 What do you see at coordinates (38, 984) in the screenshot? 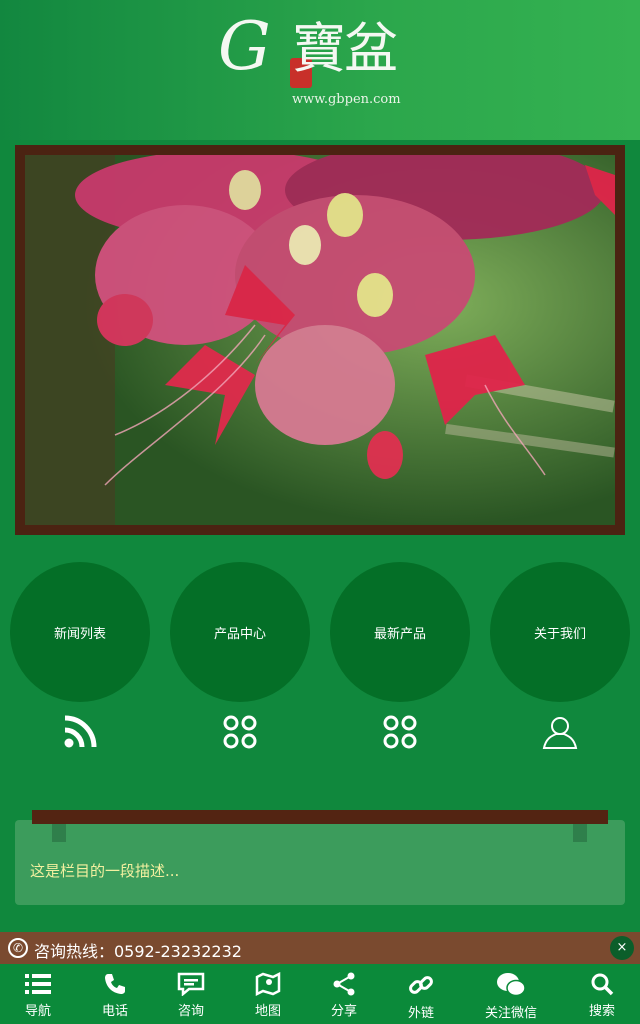
I see `menu-icon` at bounding box center [38, 984].